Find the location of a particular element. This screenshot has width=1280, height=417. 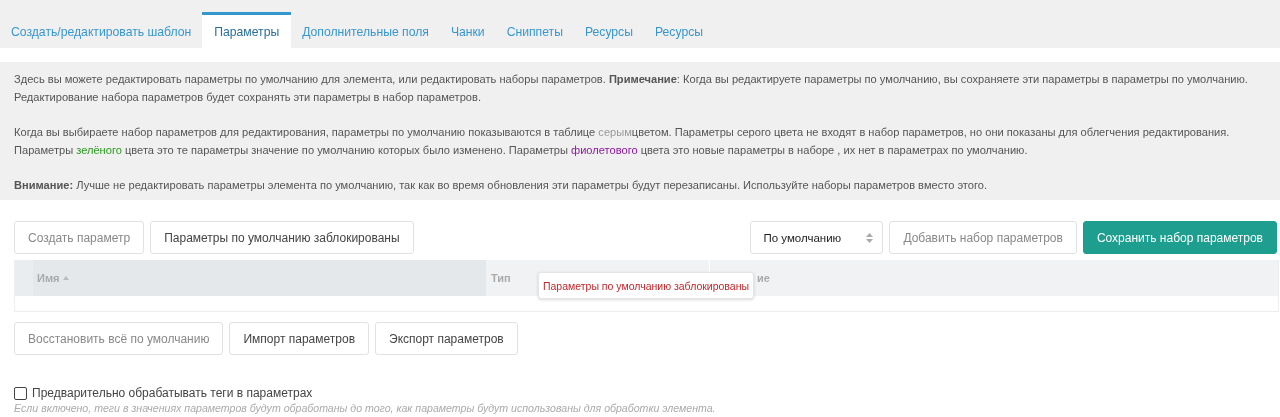

toolbar-button: Параметры по умолчанию заблокированы is located at coordinates (282, 237).